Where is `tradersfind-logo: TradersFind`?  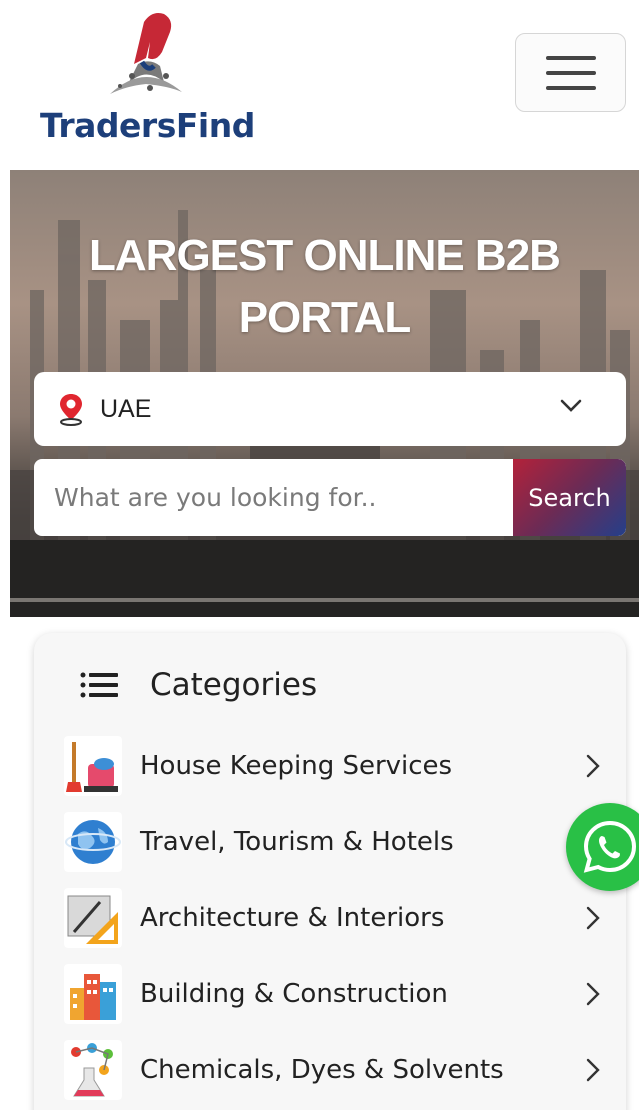 tradersfind-logo: TradersFind is located at coordinates (147, 76).